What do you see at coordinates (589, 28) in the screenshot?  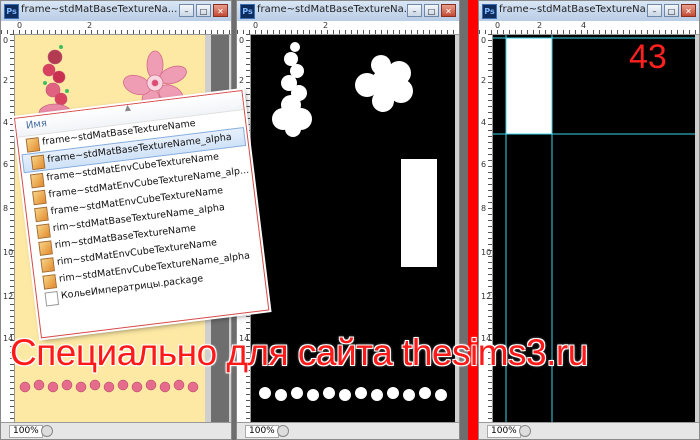 I see `horizontal-ruler: 0 2 4` at bounding box center [589, 28].